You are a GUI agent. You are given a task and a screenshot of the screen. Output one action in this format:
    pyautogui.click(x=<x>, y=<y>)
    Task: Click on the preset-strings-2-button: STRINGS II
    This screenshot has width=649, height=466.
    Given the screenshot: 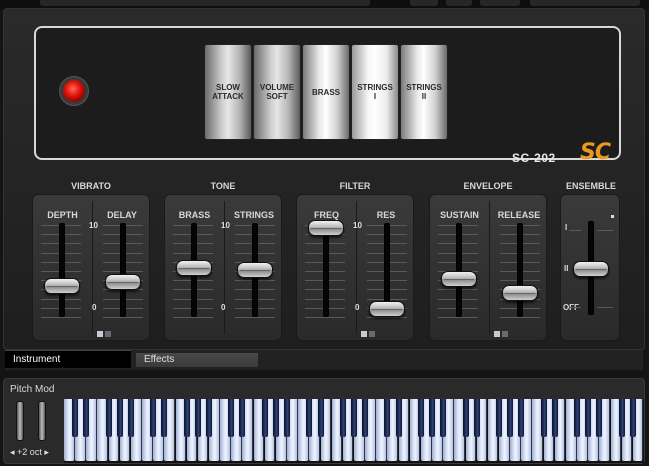 What is the action you would take?
    pyautogui.click(x=424, y=92)
    